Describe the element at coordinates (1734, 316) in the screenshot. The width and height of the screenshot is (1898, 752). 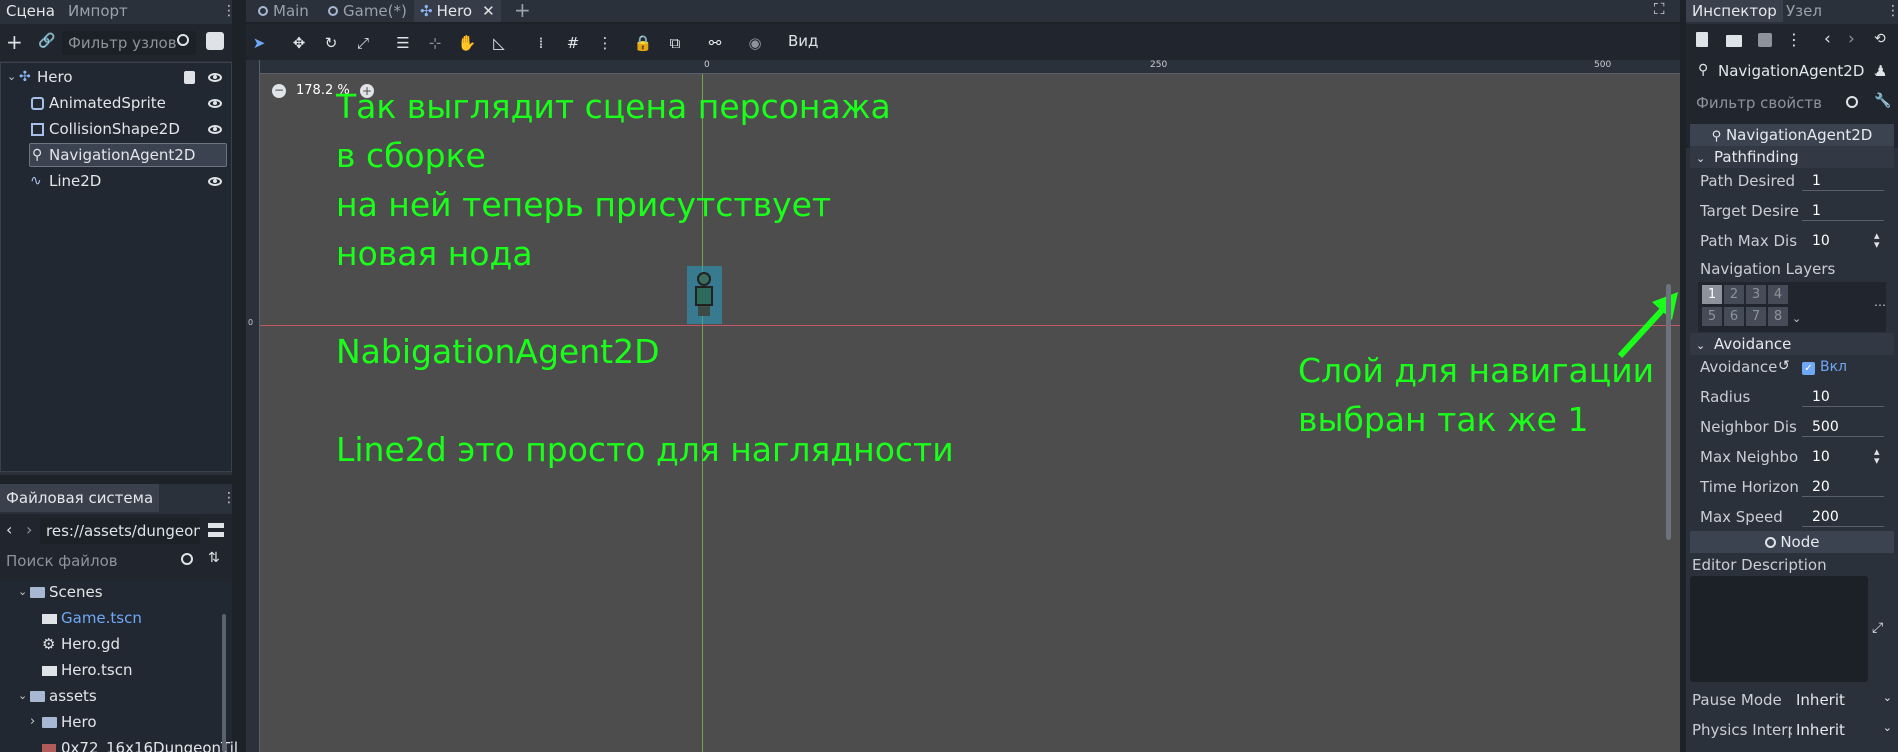
I see `layer-6-toggle: 6` at that location.